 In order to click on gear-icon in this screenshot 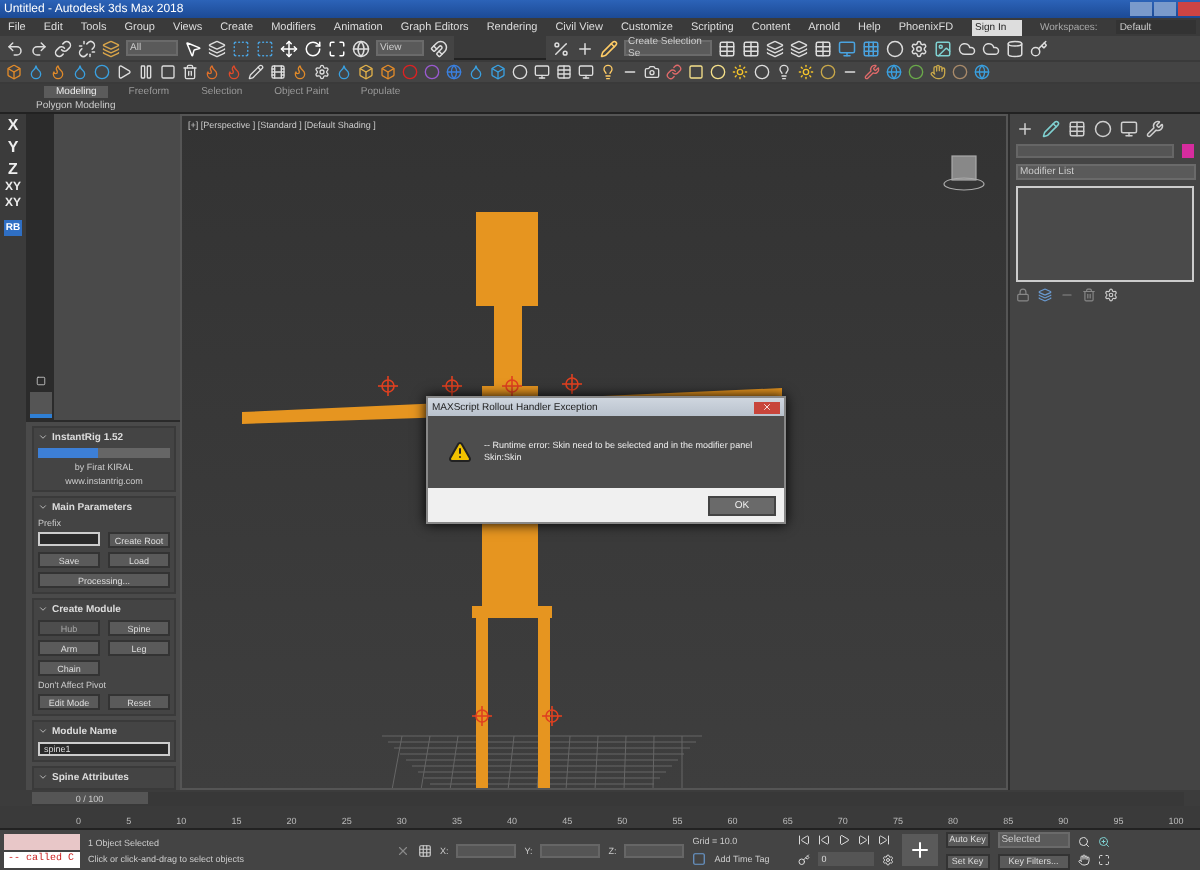, I will do `click(322, 72)`.